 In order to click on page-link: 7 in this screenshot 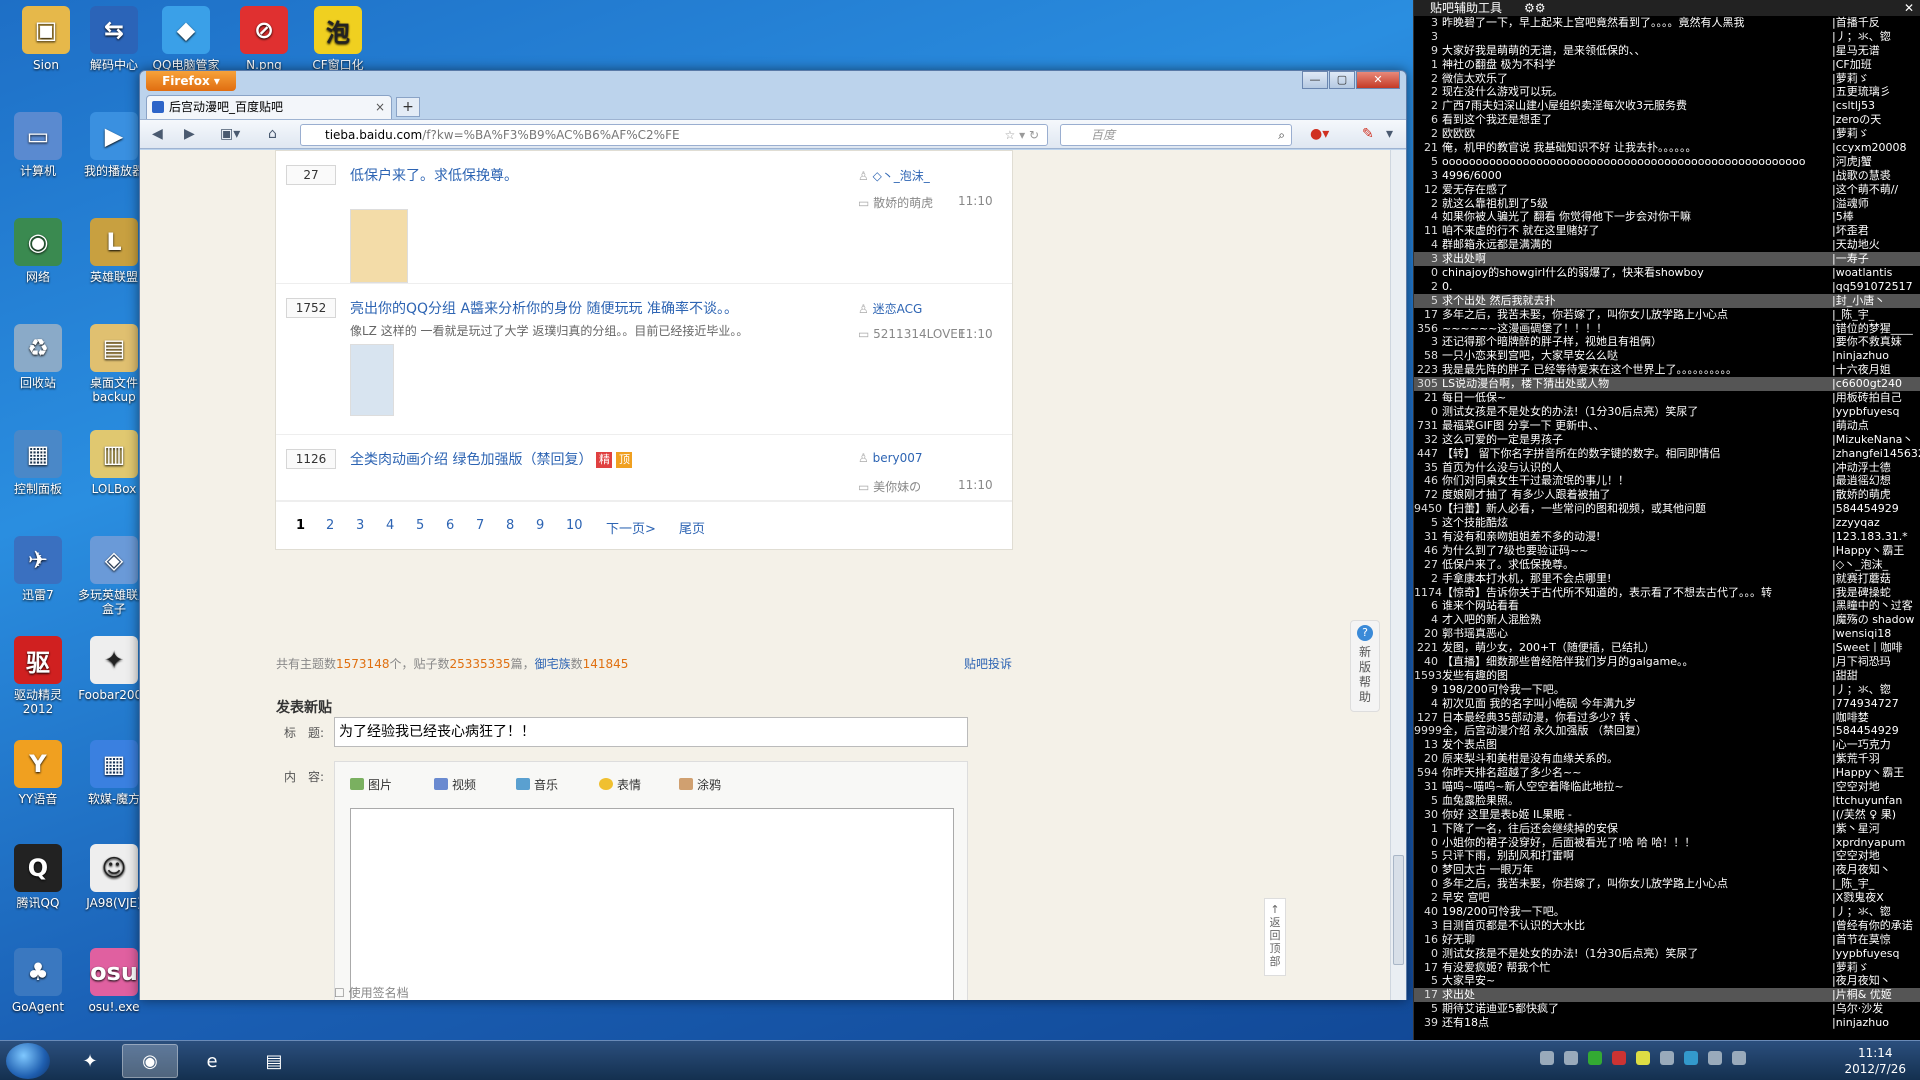, I will do `click(480, 525)`.